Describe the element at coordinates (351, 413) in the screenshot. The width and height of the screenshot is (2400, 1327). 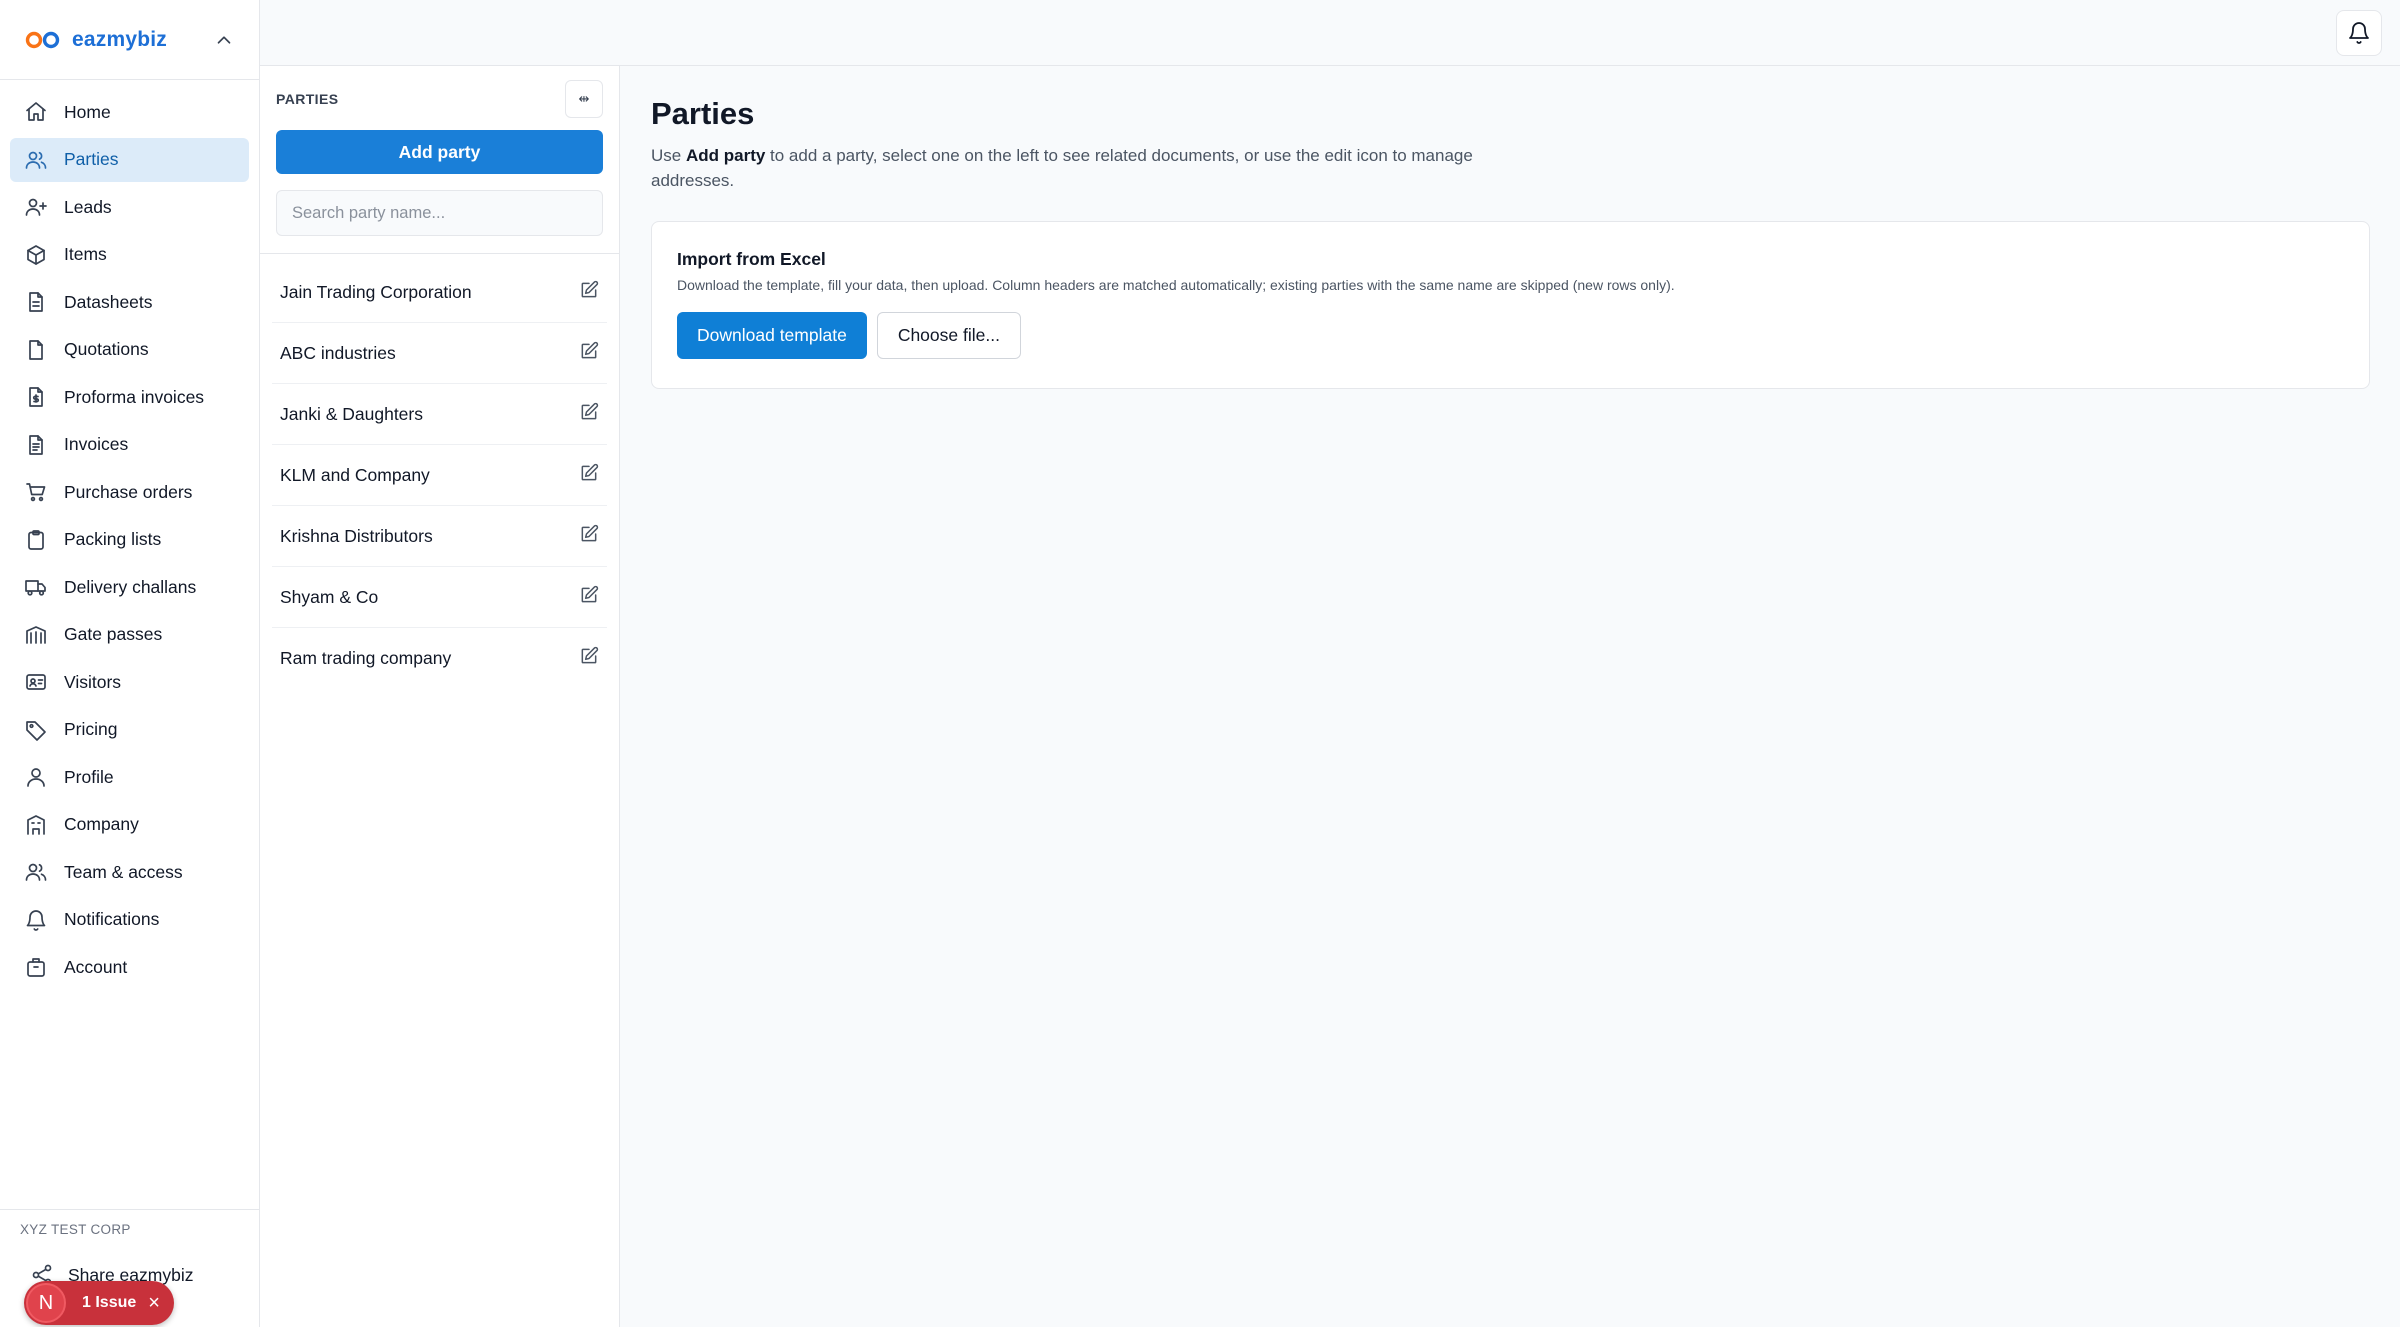
I see `party-name: Janki & Daughters` at that location.